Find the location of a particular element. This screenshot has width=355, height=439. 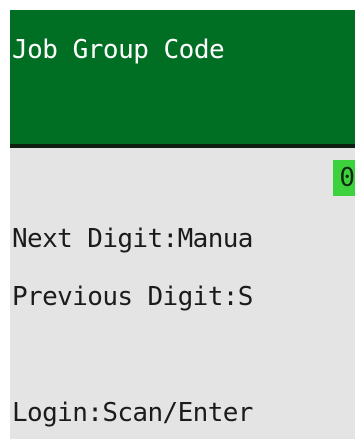

job-group-code-input: 0 is located at coordinates (344, 178).